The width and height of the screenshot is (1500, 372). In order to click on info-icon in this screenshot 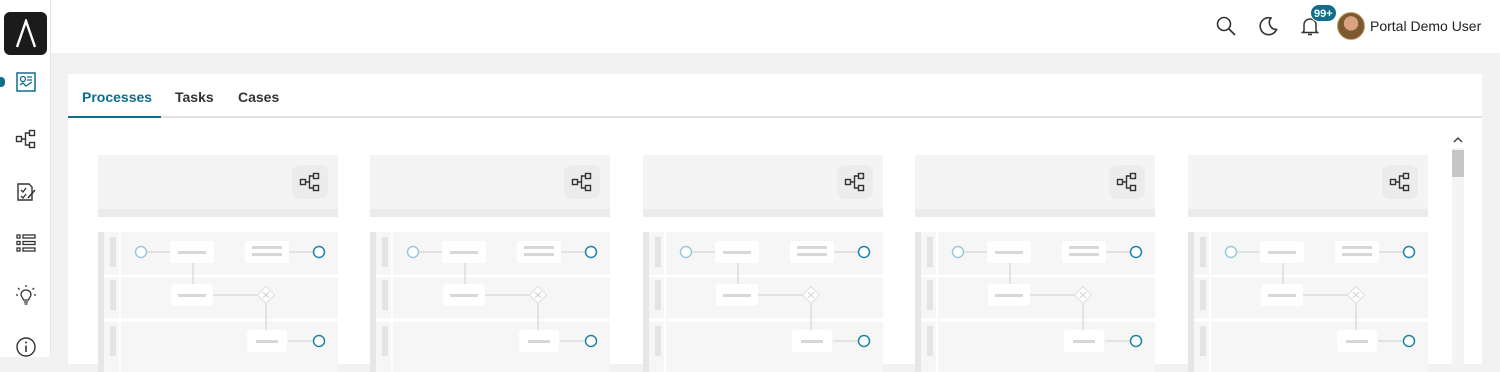, I will do `click(25, 347)`.